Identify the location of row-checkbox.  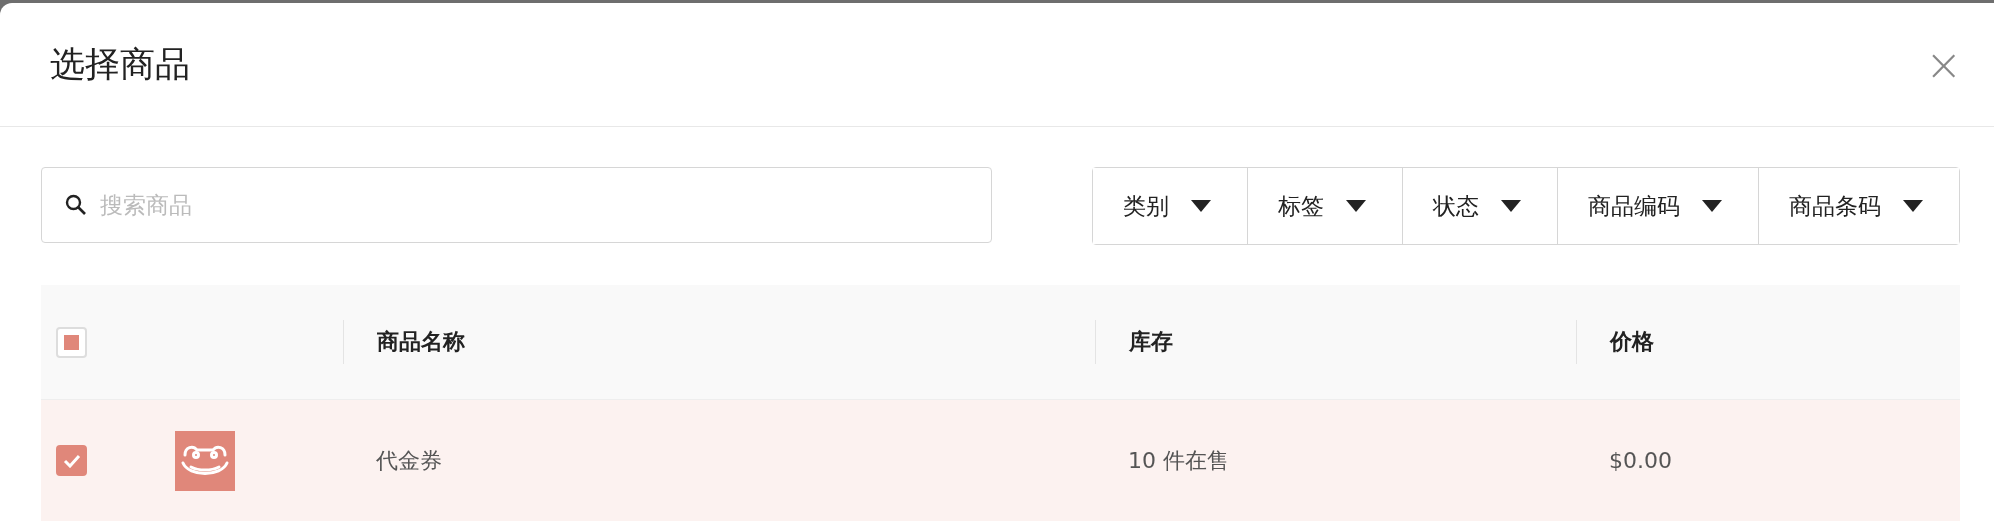
(71, 460).